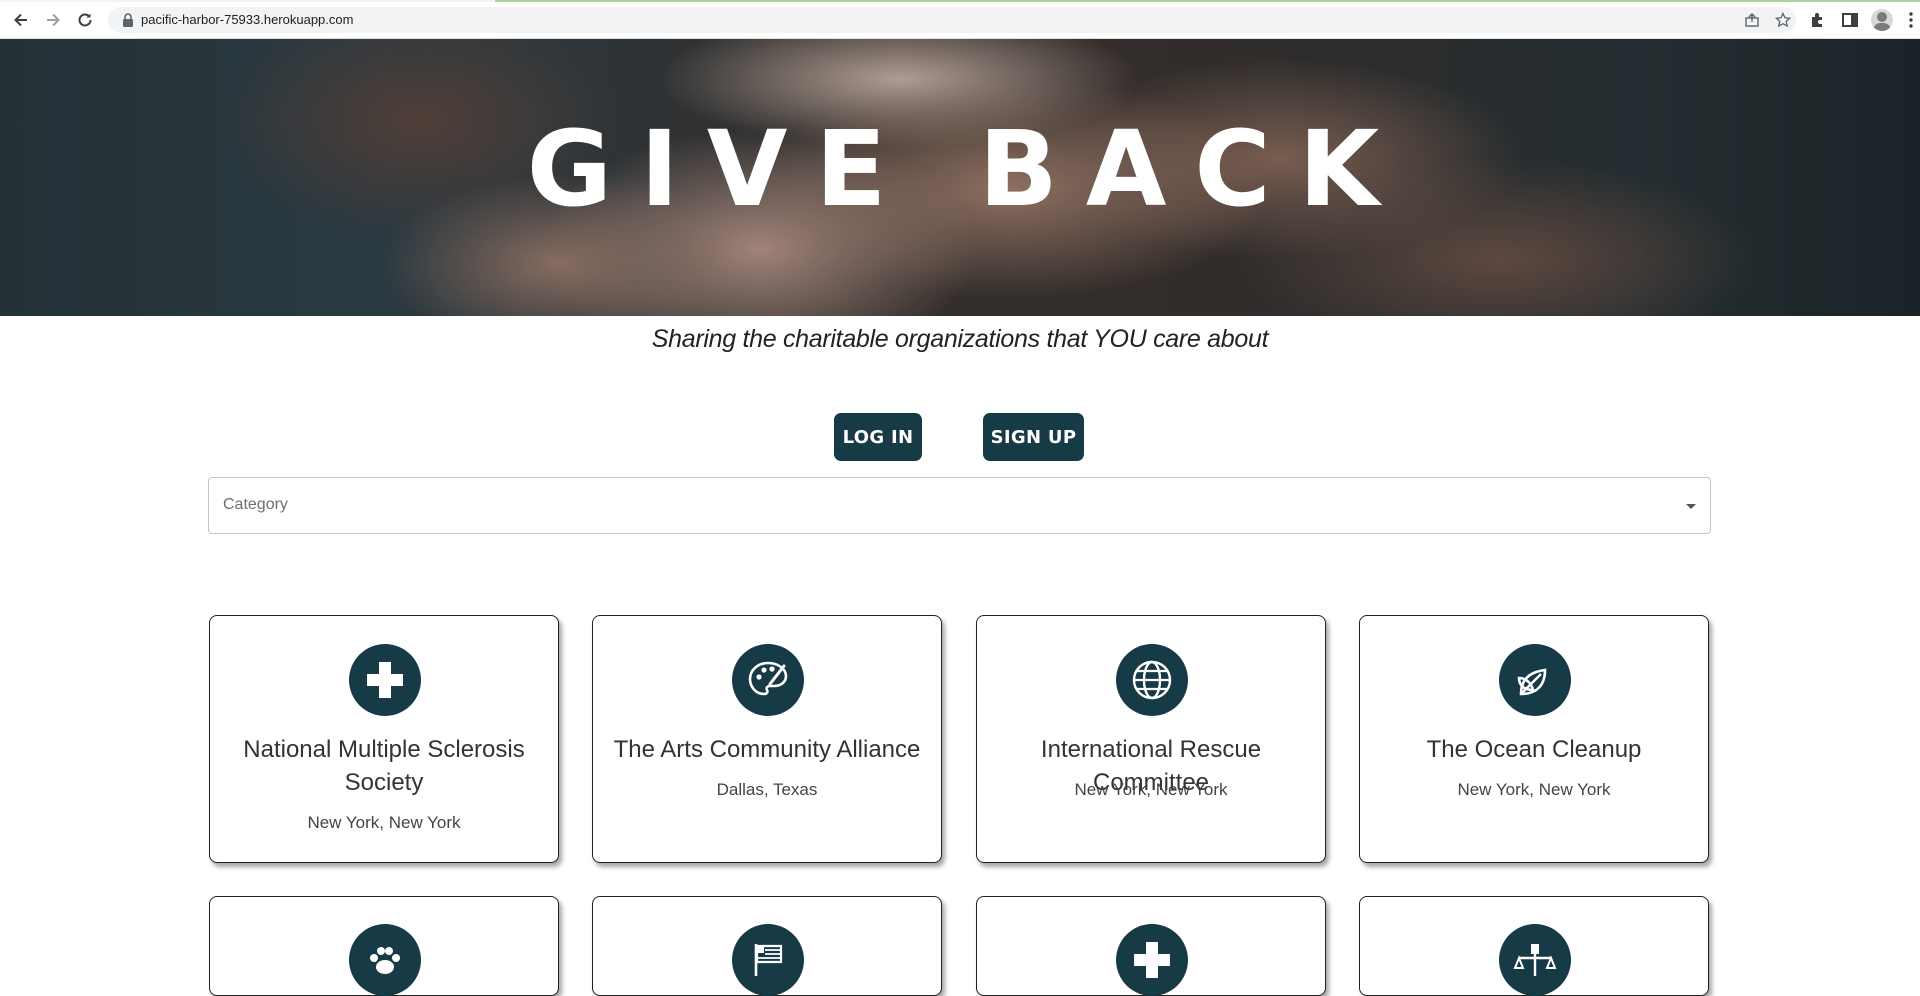 This screenshot has height=996, width=1920. I want to click on palette-icon, so click(768, 678).